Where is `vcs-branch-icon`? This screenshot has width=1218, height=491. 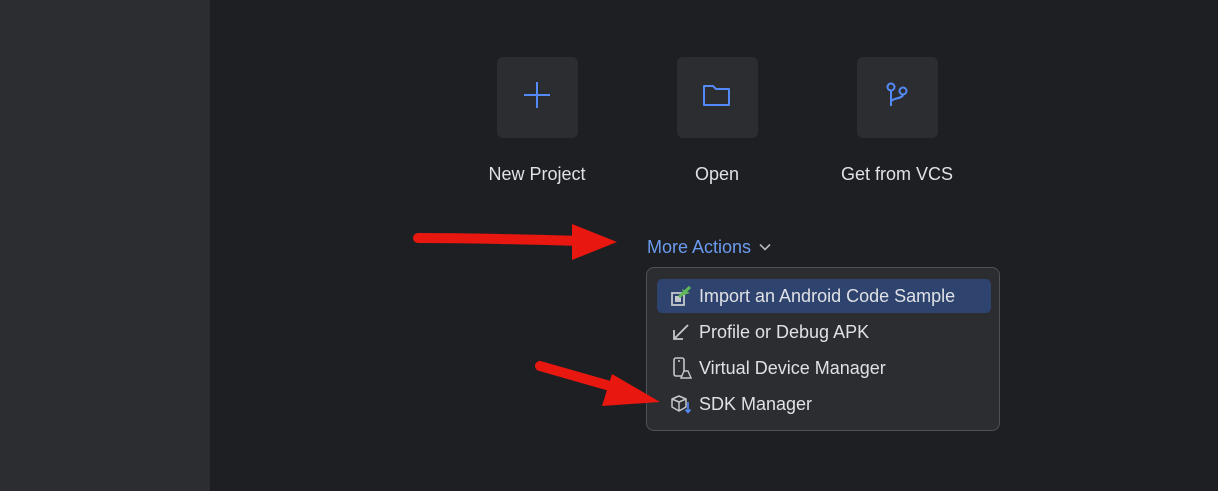
vcs-branch-icon is located at coordinates (897, 97).